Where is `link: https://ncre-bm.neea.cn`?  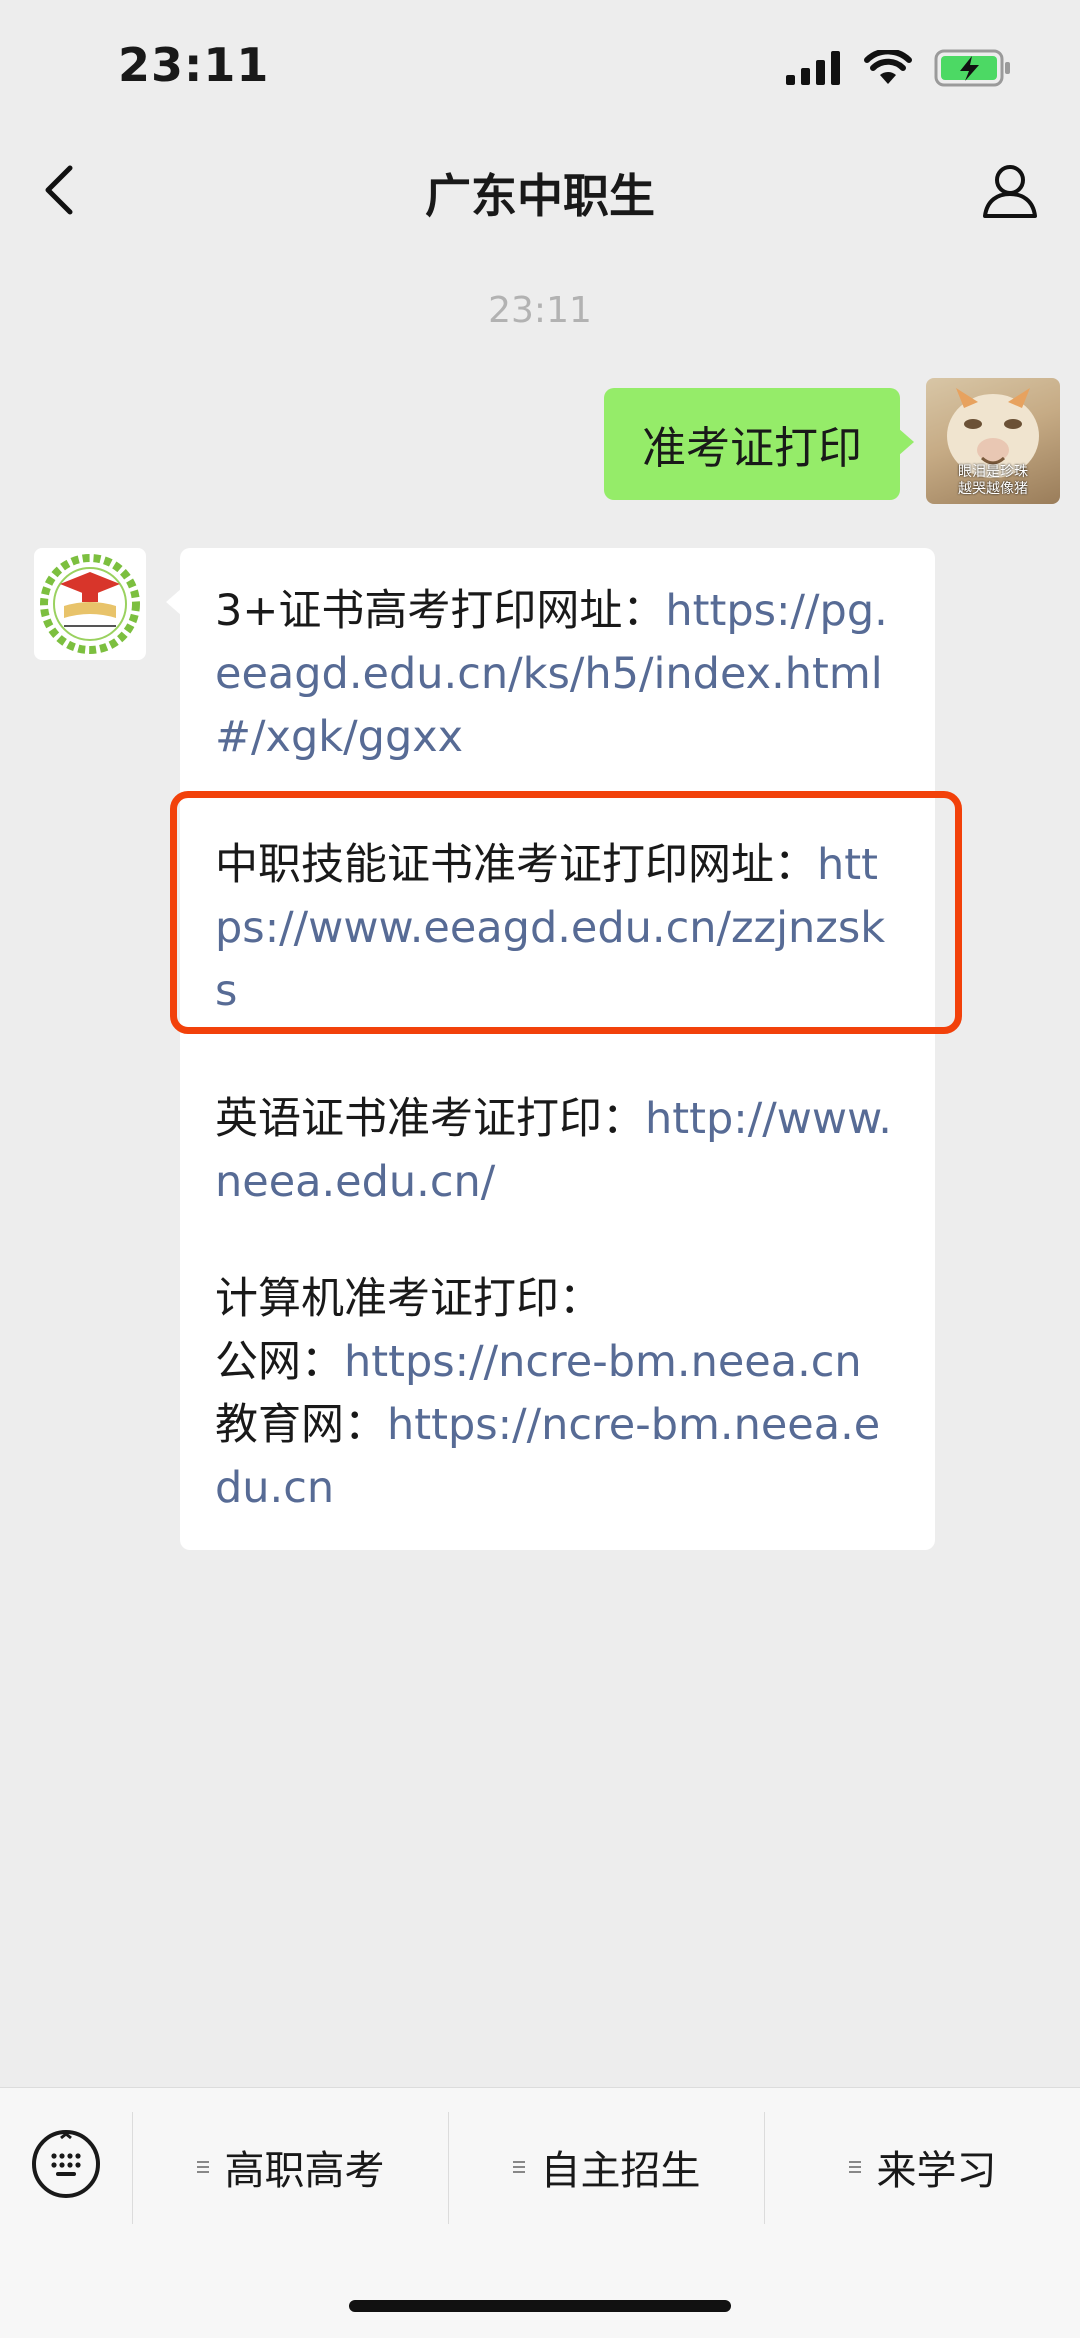
link: https://ncre-bm.neea.cn is located at coordinates (603, 1362).